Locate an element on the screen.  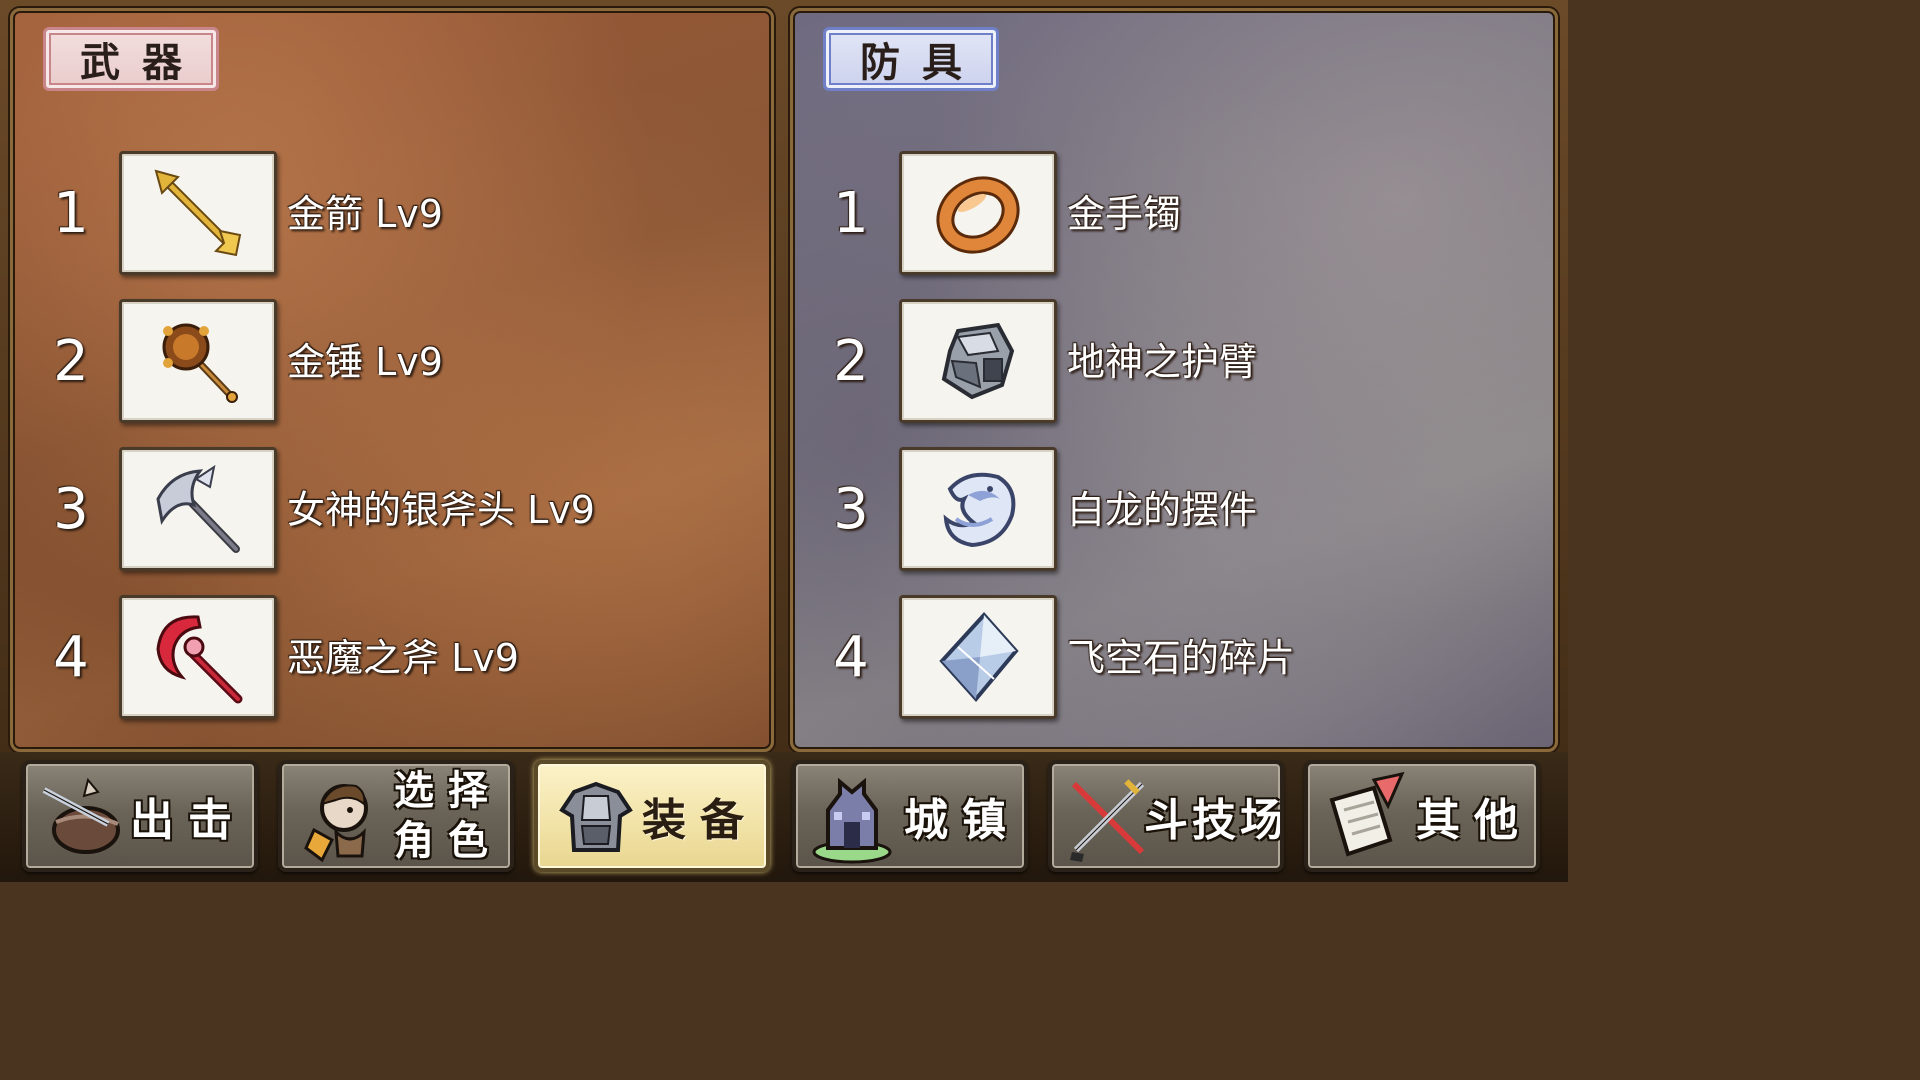
nav-arena-button: 斗技场 is located at coordinates (1166, 816).